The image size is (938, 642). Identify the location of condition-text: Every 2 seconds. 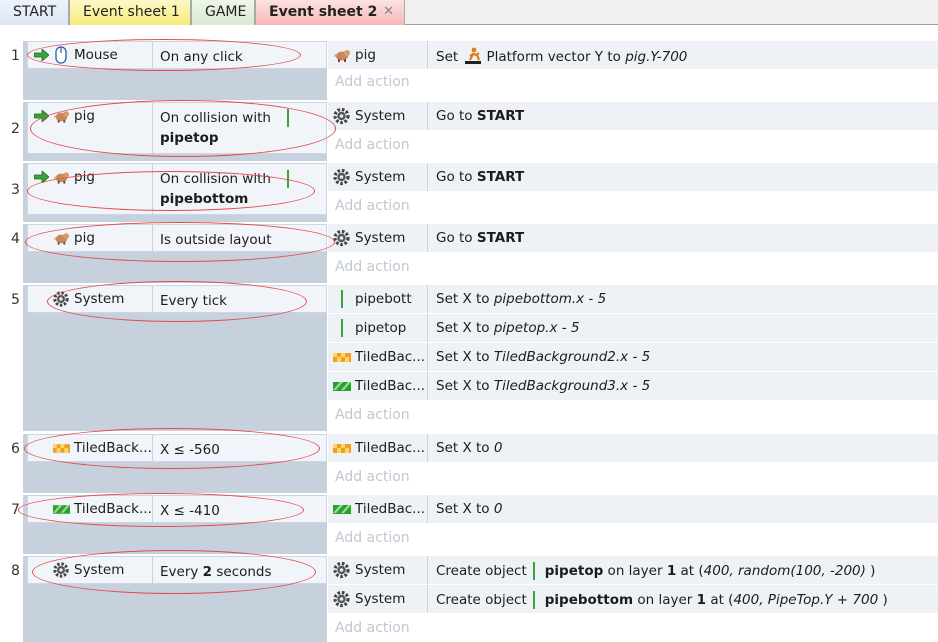
(244, 572).